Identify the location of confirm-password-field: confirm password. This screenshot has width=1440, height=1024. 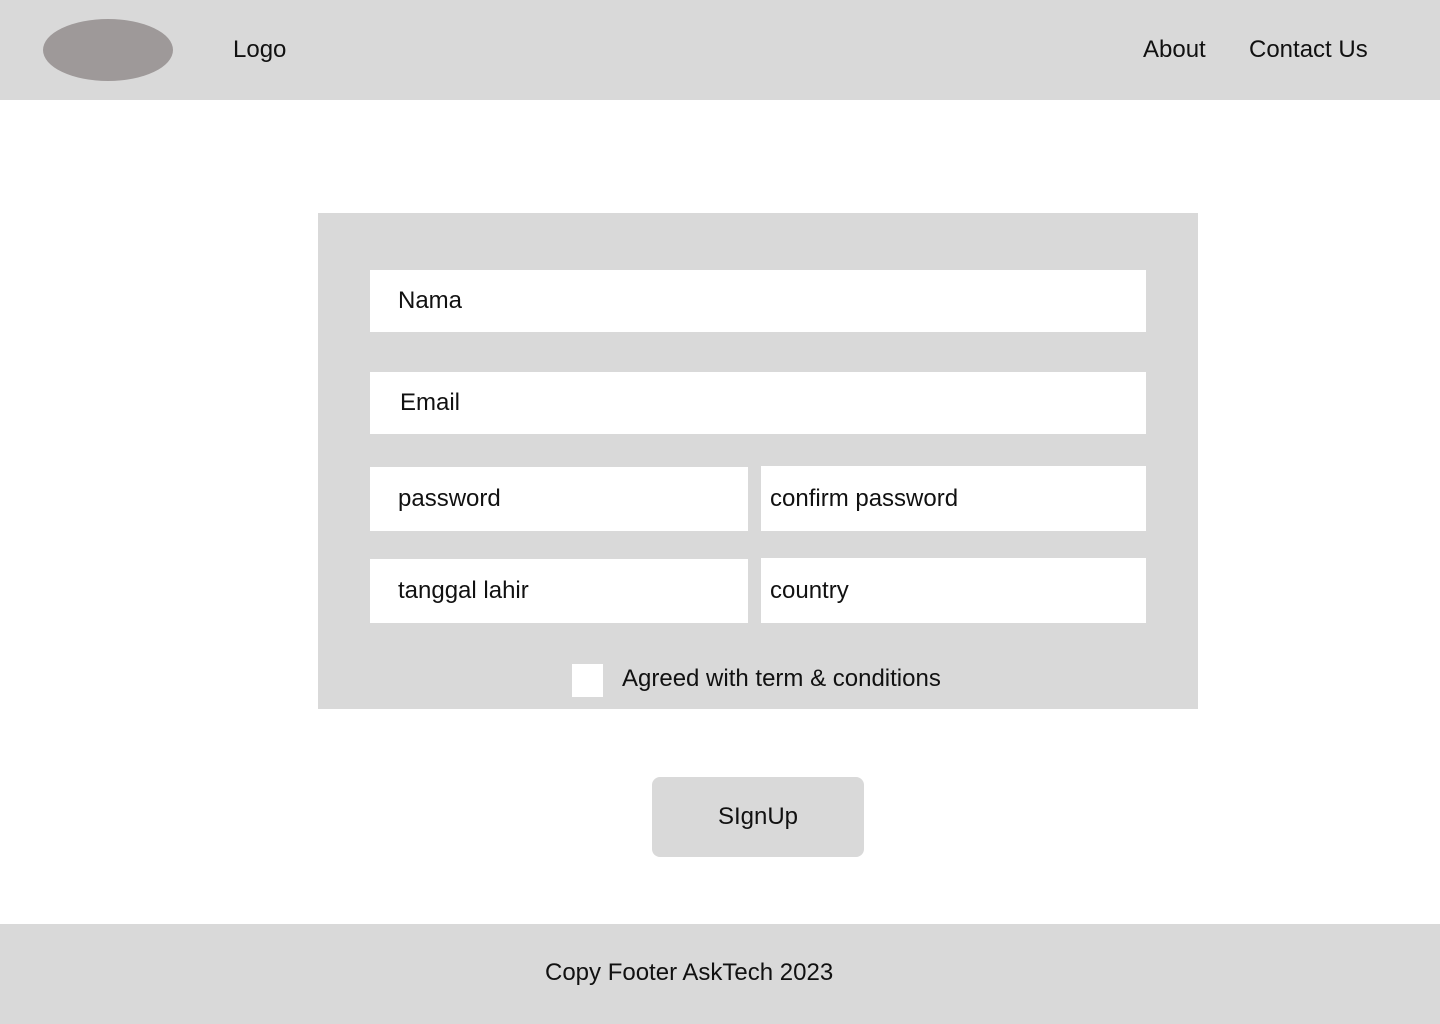
(953, 498).